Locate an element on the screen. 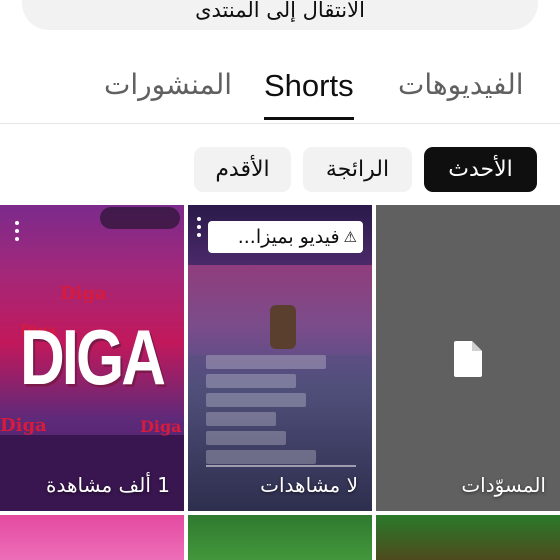  filter-chip-popular: الرائجة is located at coordinates (357, 169).